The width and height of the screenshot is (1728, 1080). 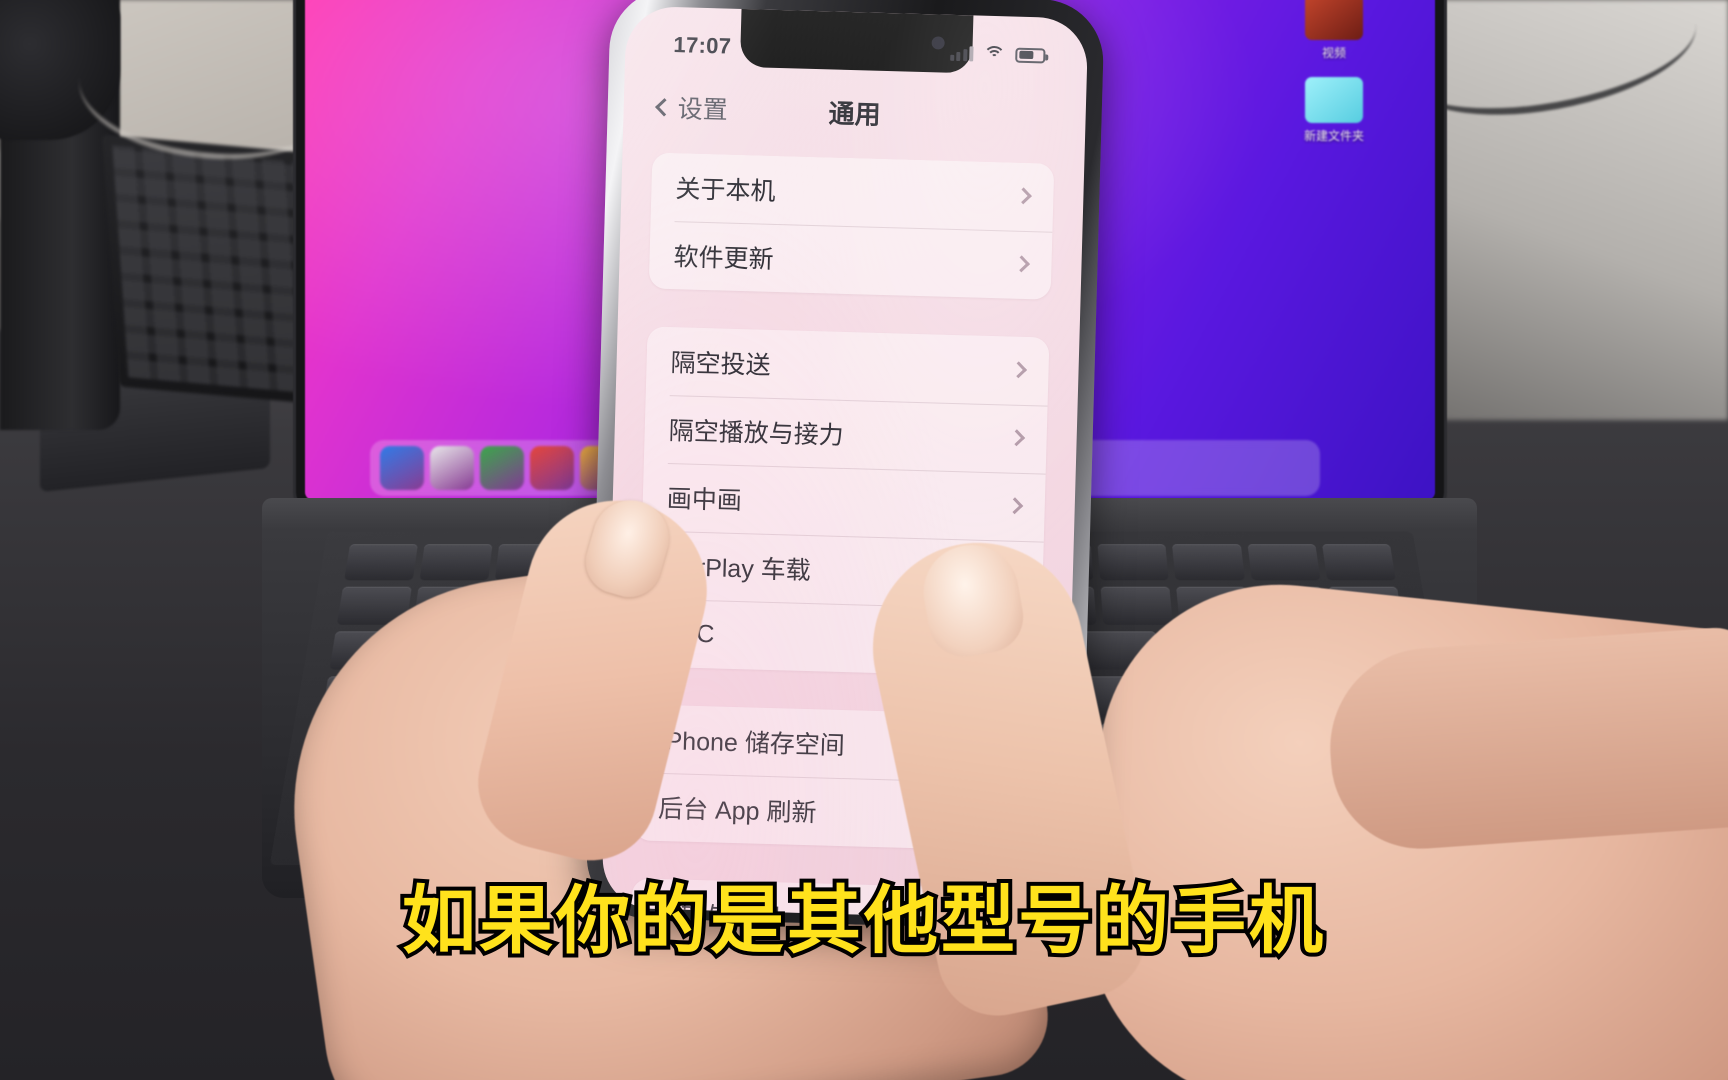 What do you see at coordinates (961, 53) in the screenshot?
I see `signal-bars-icon` at bounding box center [961, 53].